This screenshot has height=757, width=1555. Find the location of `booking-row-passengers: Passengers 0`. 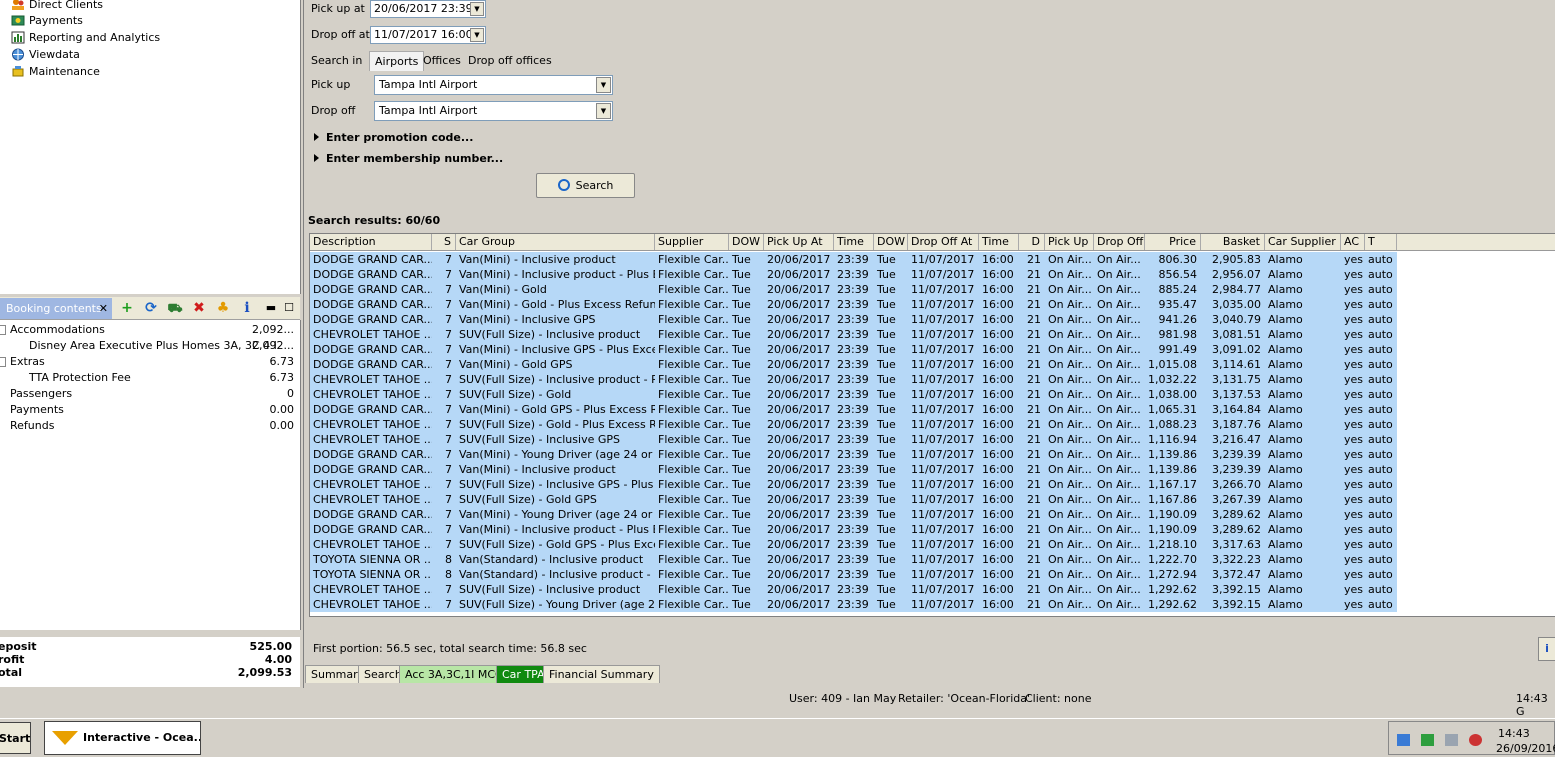

booking-row-passengers: Passengers 0 is located at coordinates (148, 394).